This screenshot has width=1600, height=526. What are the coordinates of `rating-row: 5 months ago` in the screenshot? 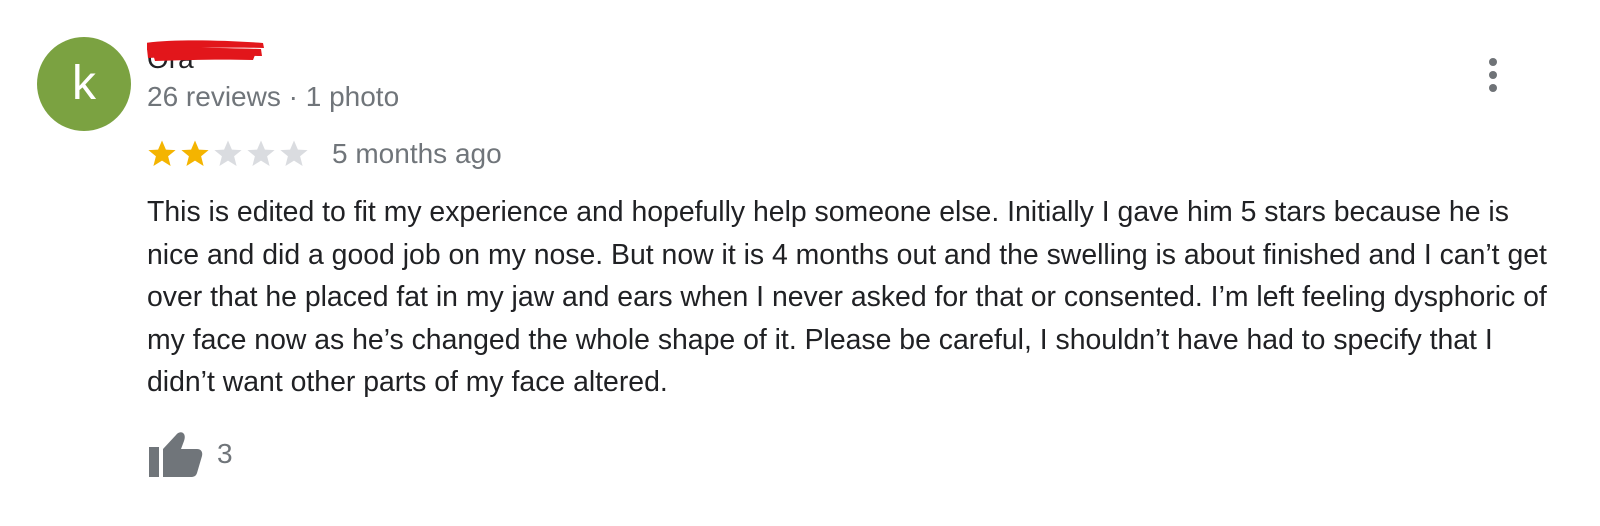 It's located at (324, 154).